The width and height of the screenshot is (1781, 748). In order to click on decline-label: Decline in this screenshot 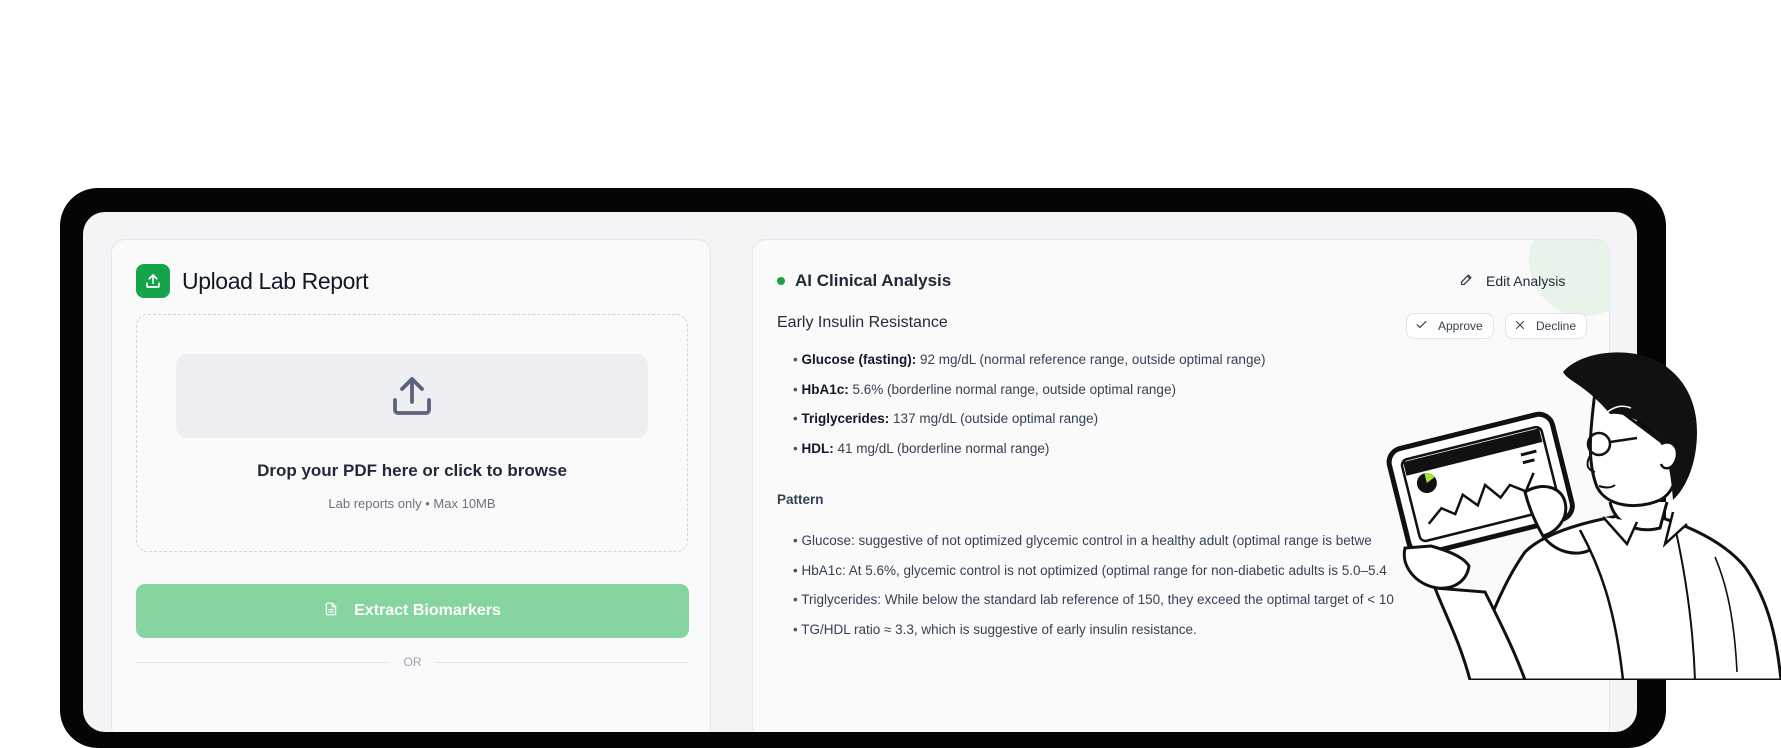, I will do `click(1556, 326)`.